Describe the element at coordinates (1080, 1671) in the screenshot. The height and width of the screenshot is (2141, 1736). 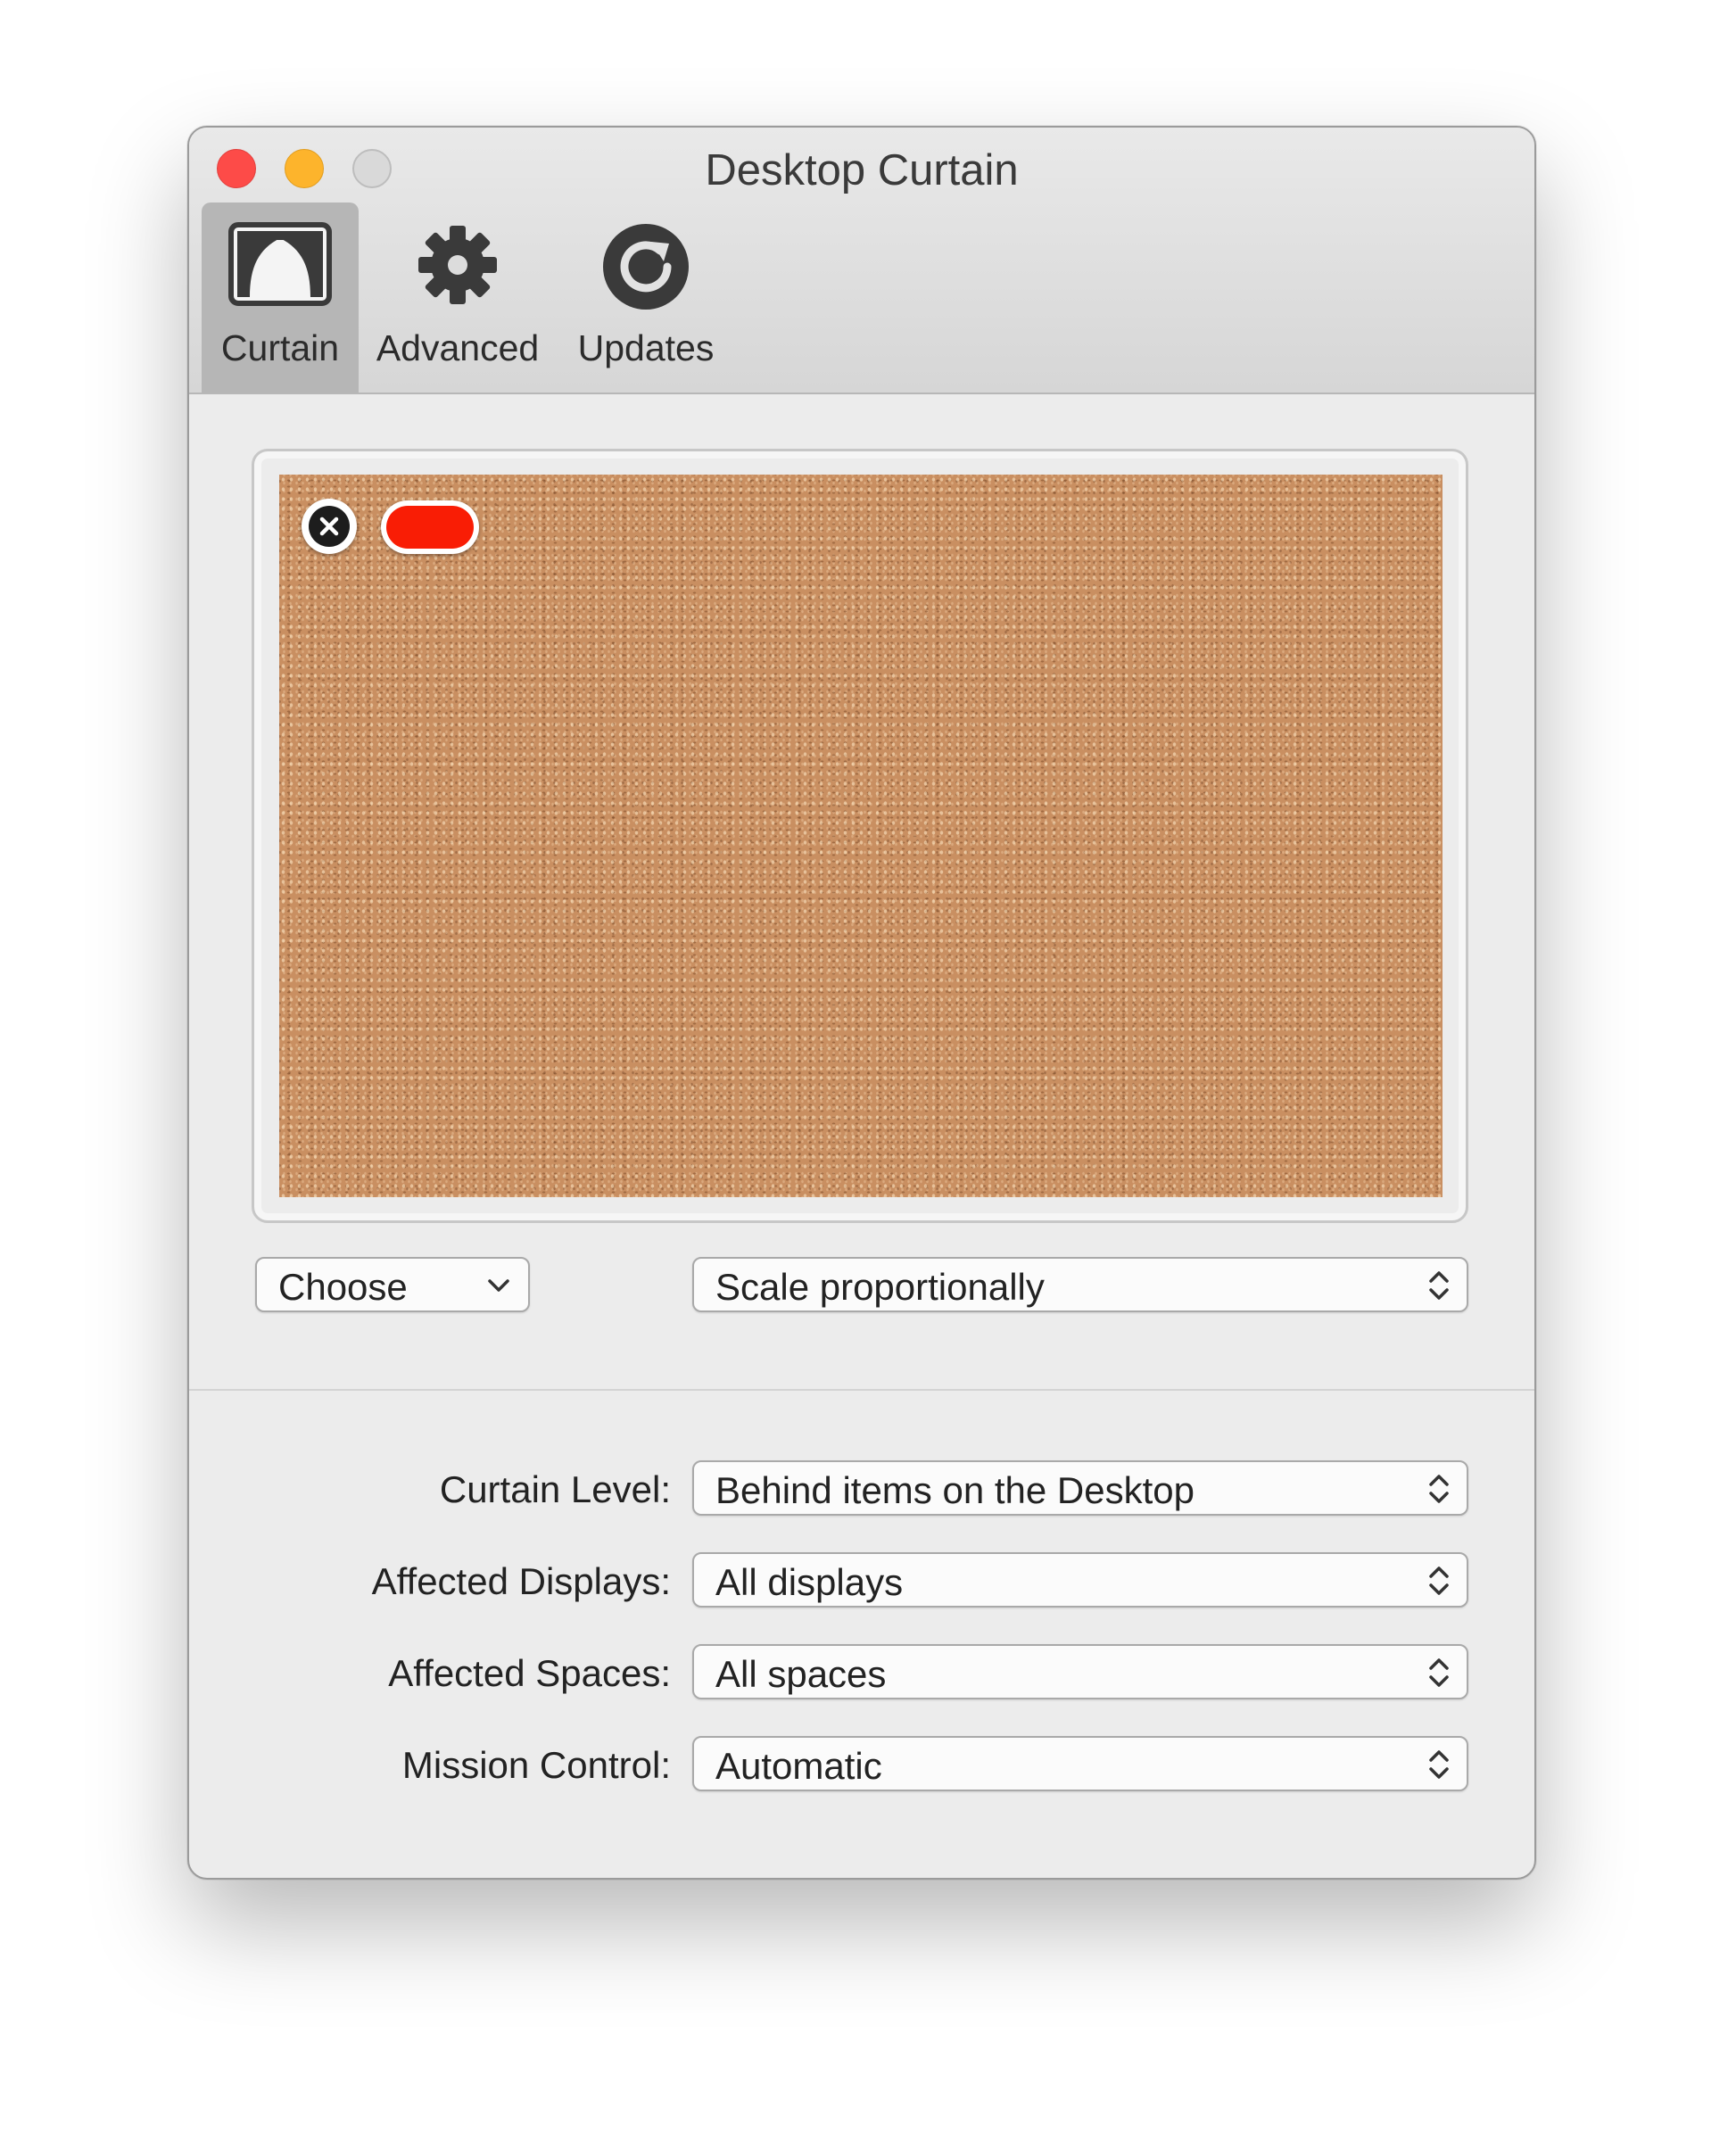
I see `affected-spaces-popup: All spaces` at that location.